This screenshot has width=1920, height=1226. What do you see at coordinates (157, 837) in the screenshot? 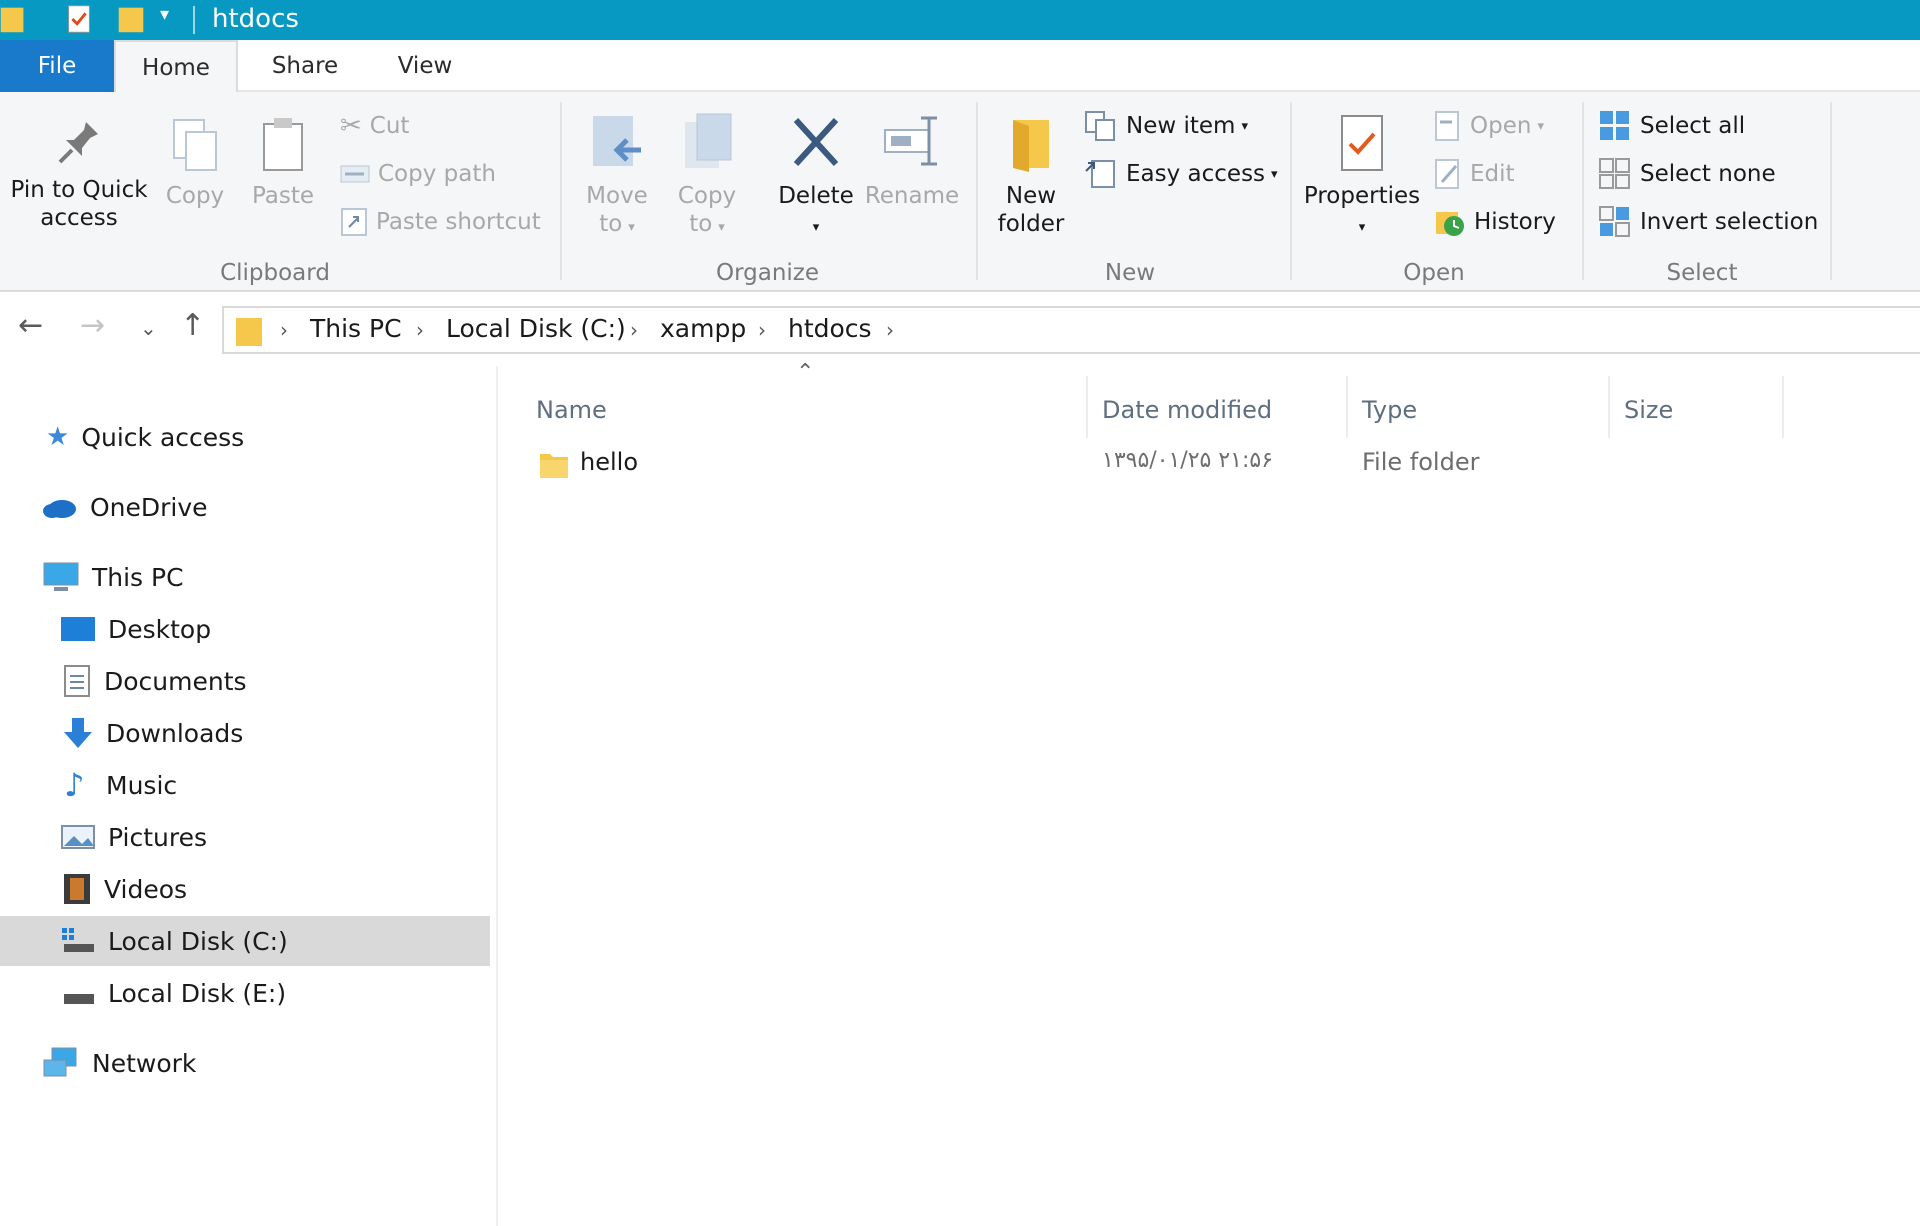
I see `nav-pictures-label: Pictures` at bounding box center [157, 837].